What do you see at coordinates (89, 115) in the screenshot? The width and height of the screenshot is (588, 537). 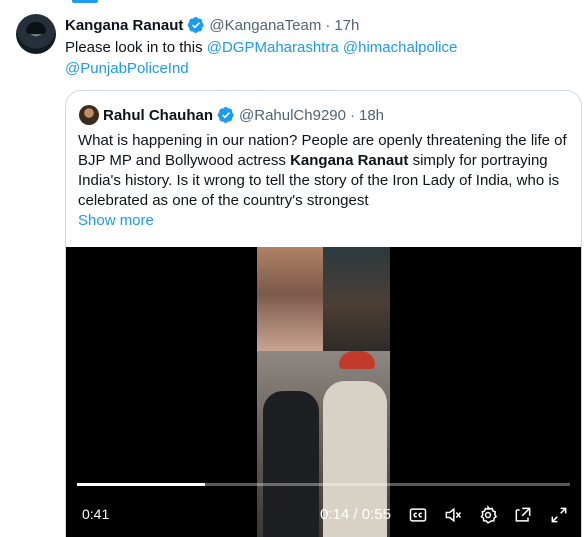 I see `quote-author-avatar` at bounding box center [89, 115].